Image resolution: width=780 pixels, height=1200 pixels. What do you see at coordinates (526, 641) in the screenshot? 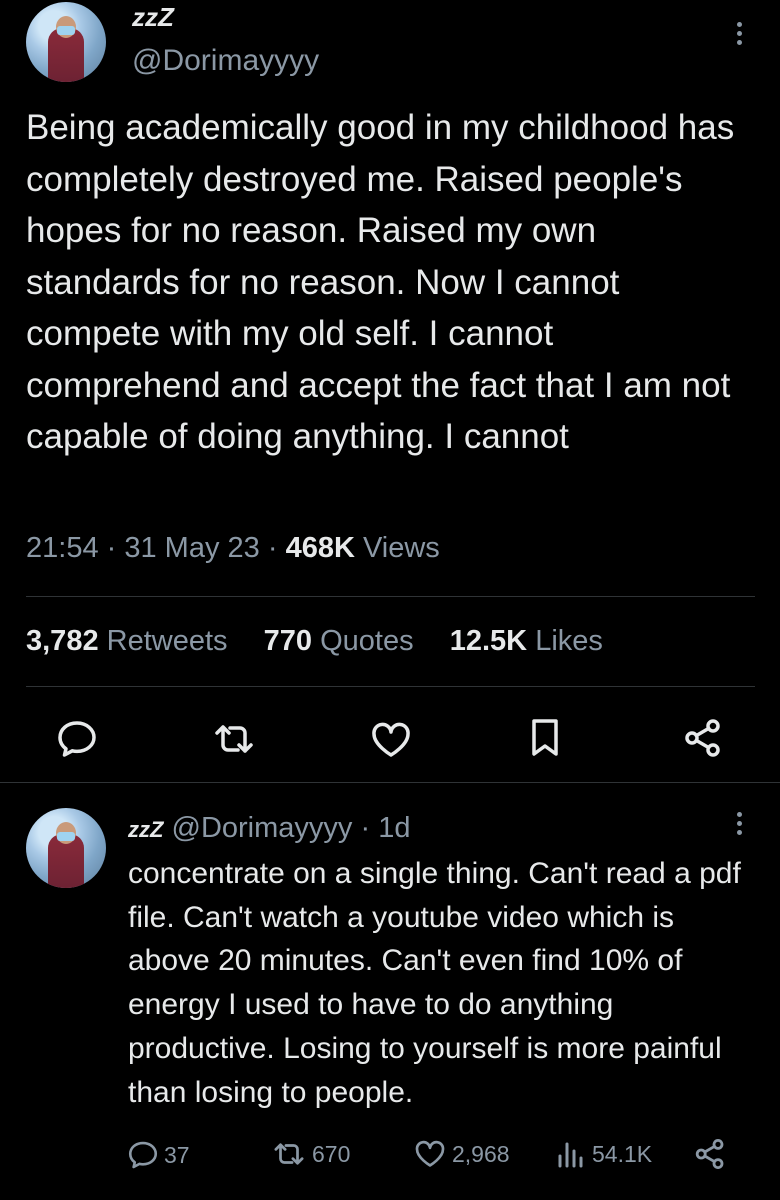
I see `likes-stat: 12.5K Likes` at bounding box center [526, 641].